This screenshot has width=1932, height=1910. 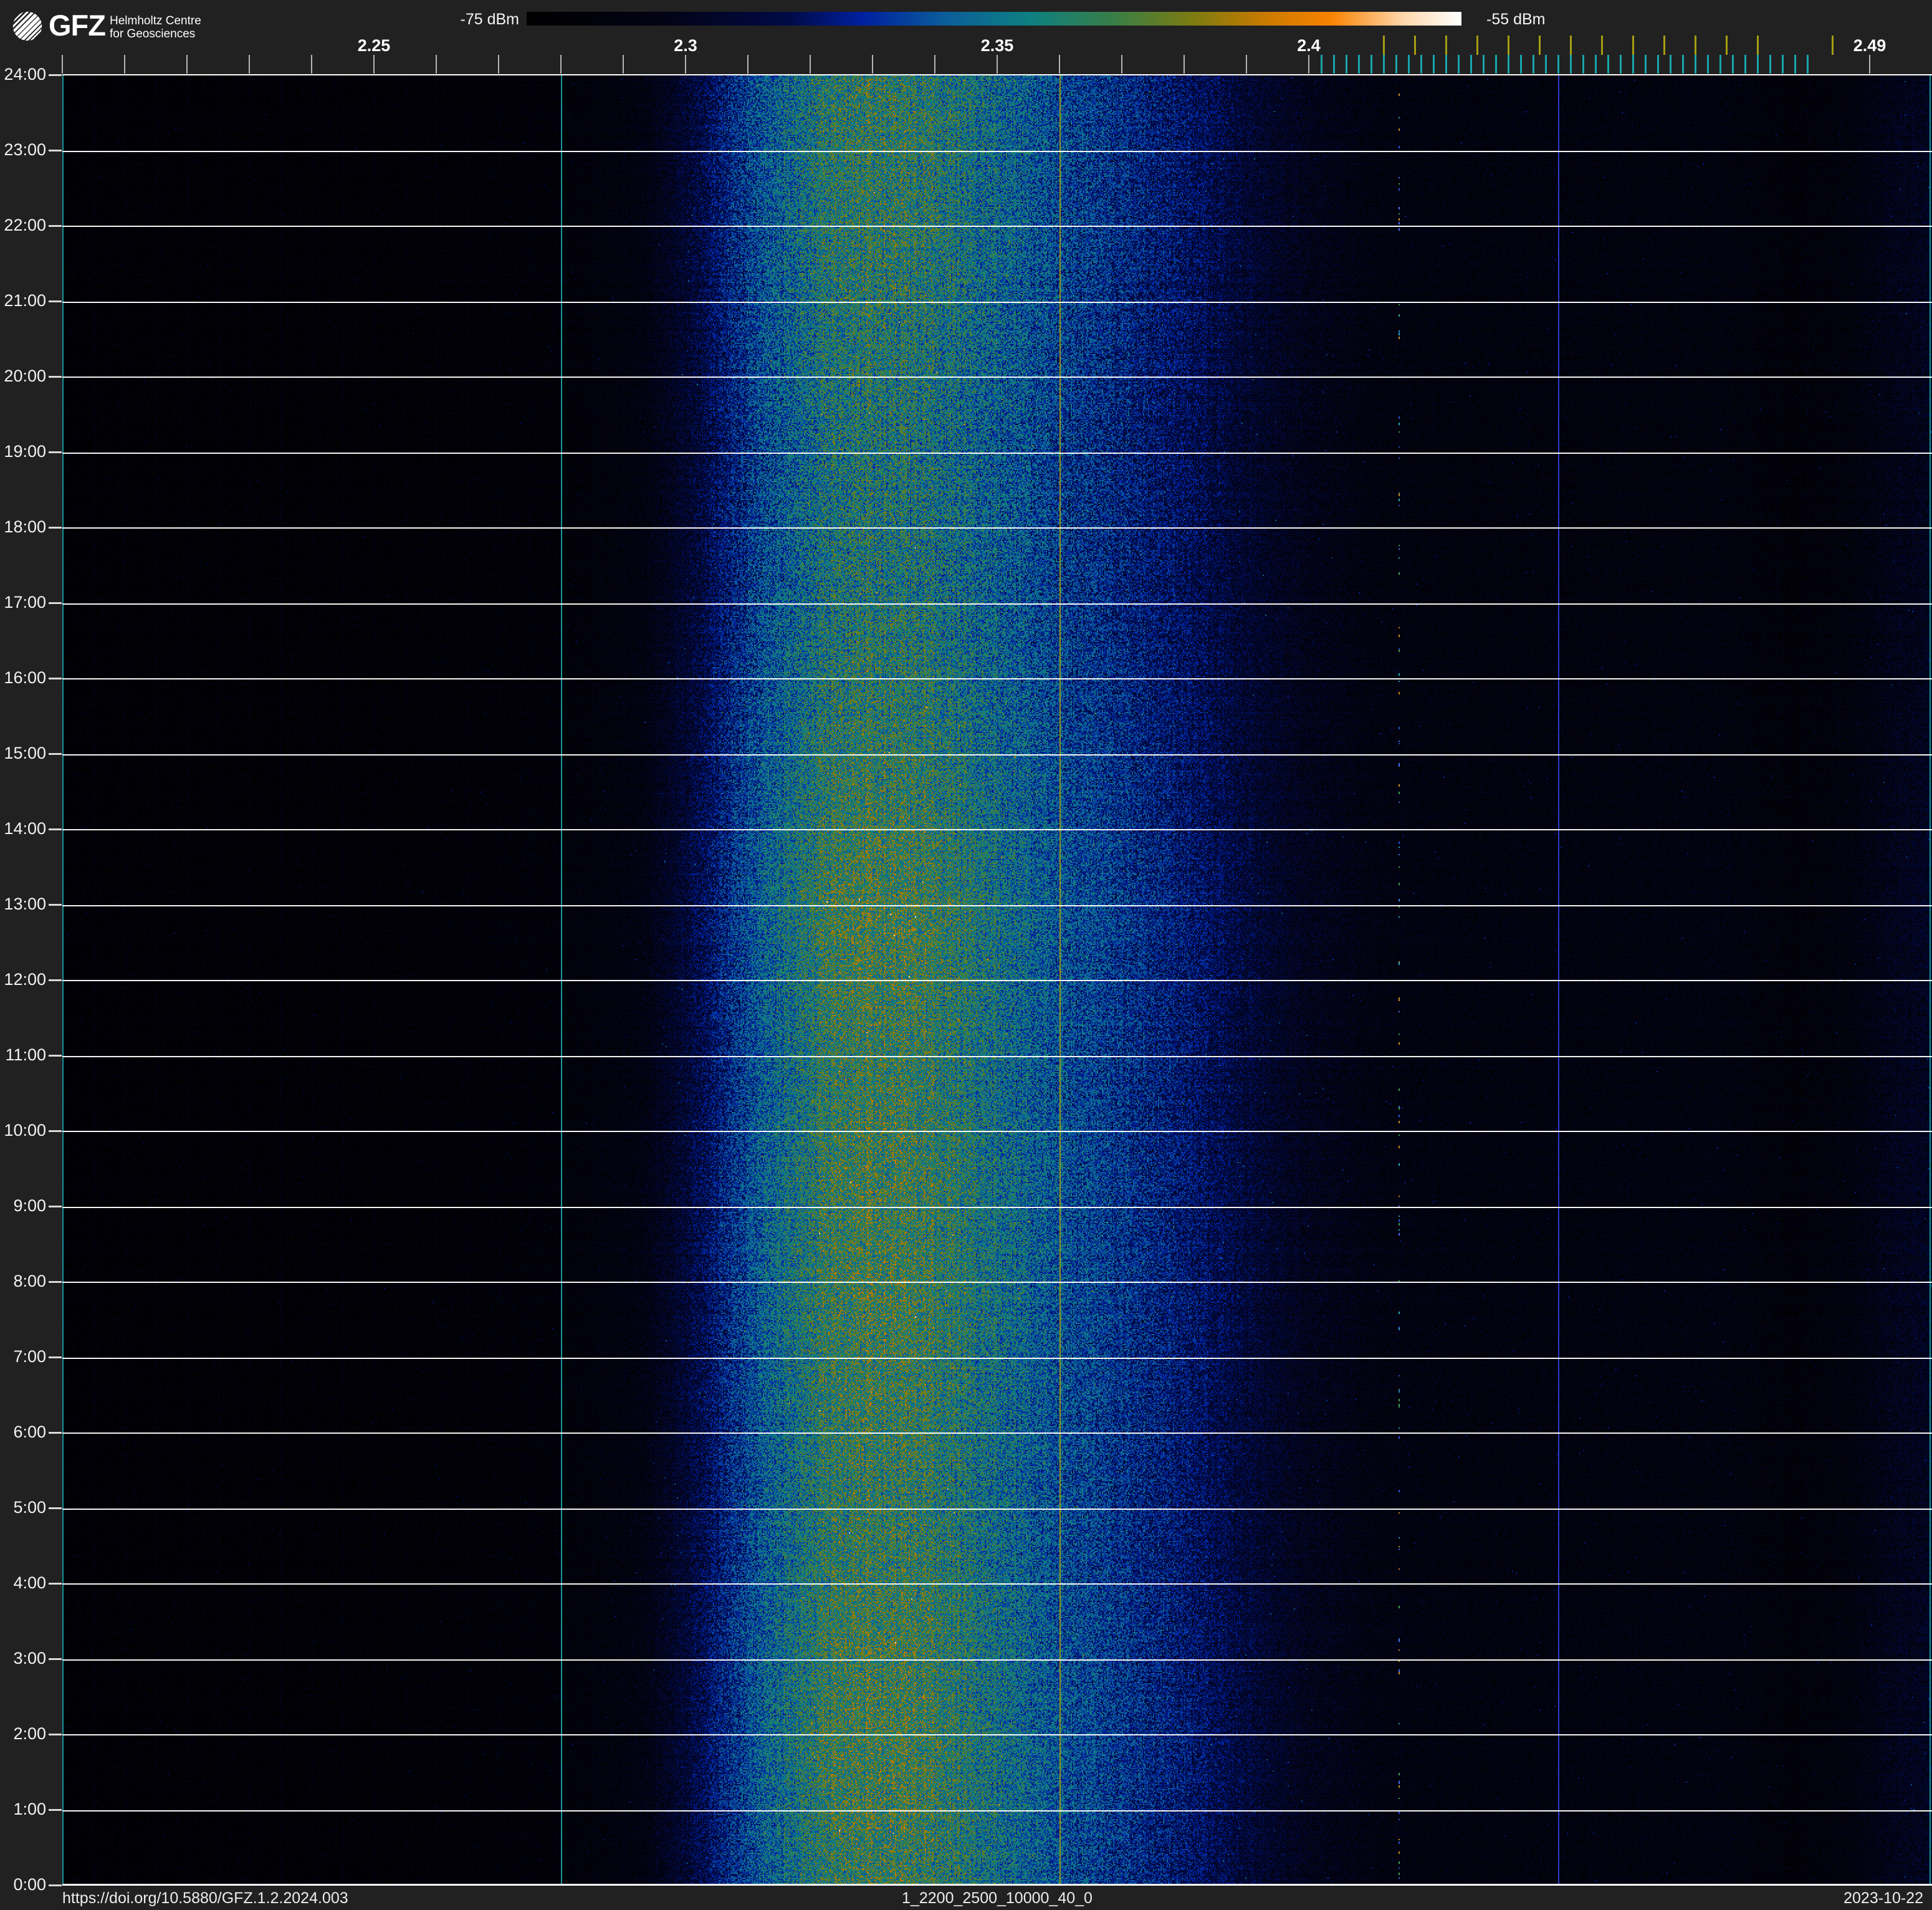 I want to click on gfz-logo-org-name: Helmholtz Centre for Geosciences, so click(x=155, y=27).